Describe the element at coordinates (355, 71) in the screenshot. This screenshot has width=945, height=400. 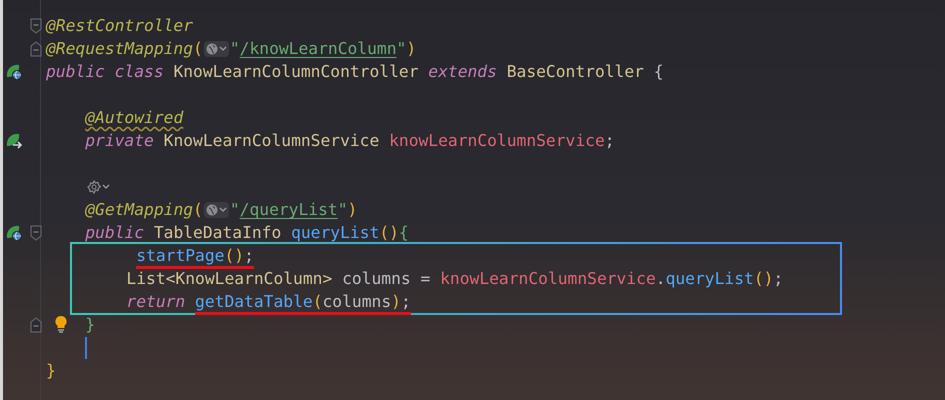
I see `code-text: public class KnowLearnColumnController extends BaseController {` at that location.